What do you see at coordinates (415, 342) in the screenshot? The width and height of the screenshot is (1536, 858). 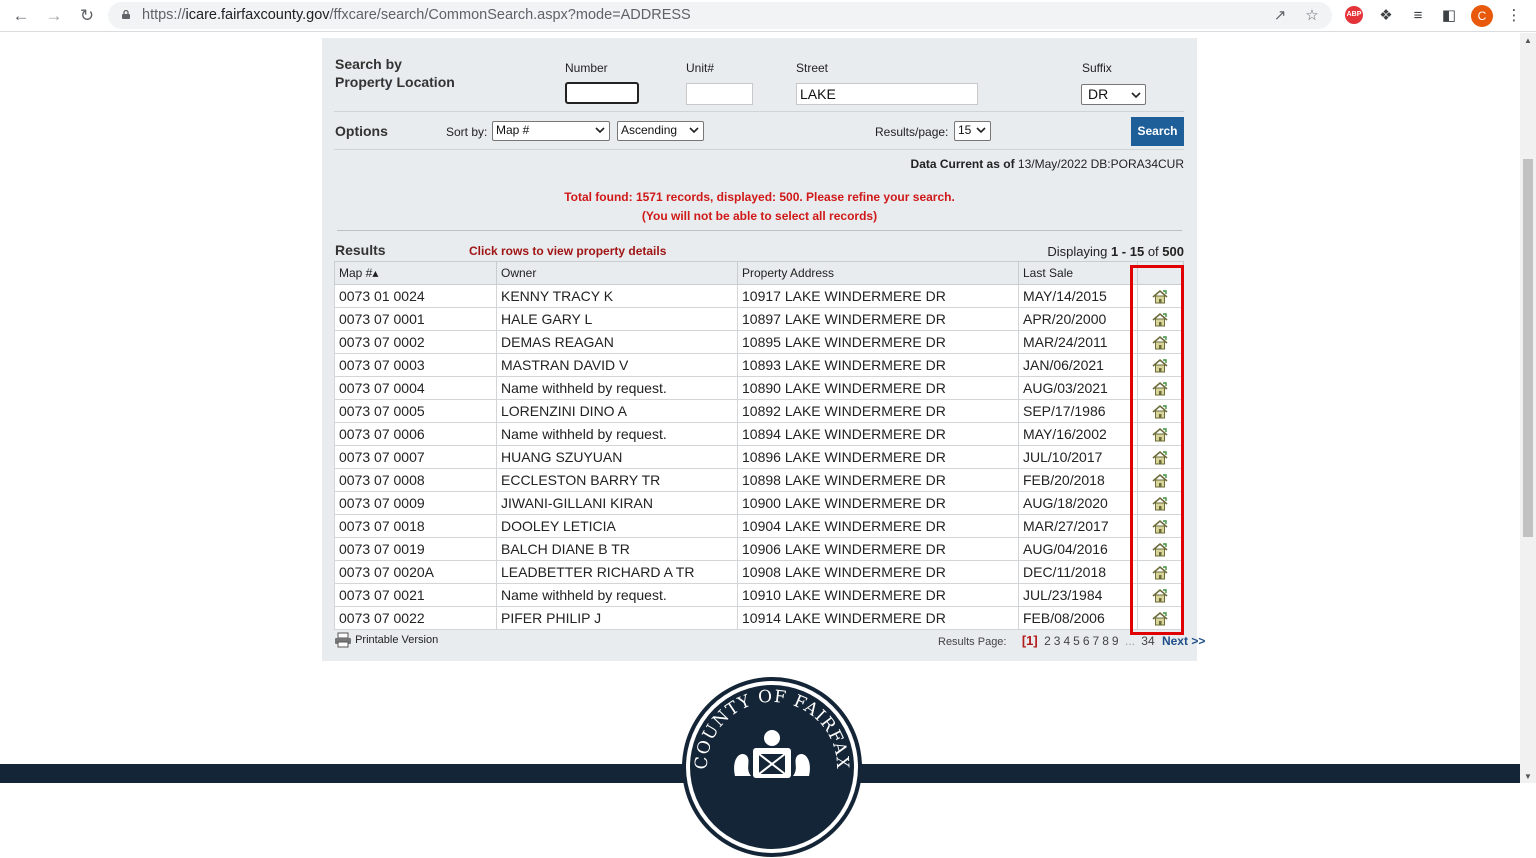 I see `cell-map: 0073 07 0002` at bounding box center [415, 342].